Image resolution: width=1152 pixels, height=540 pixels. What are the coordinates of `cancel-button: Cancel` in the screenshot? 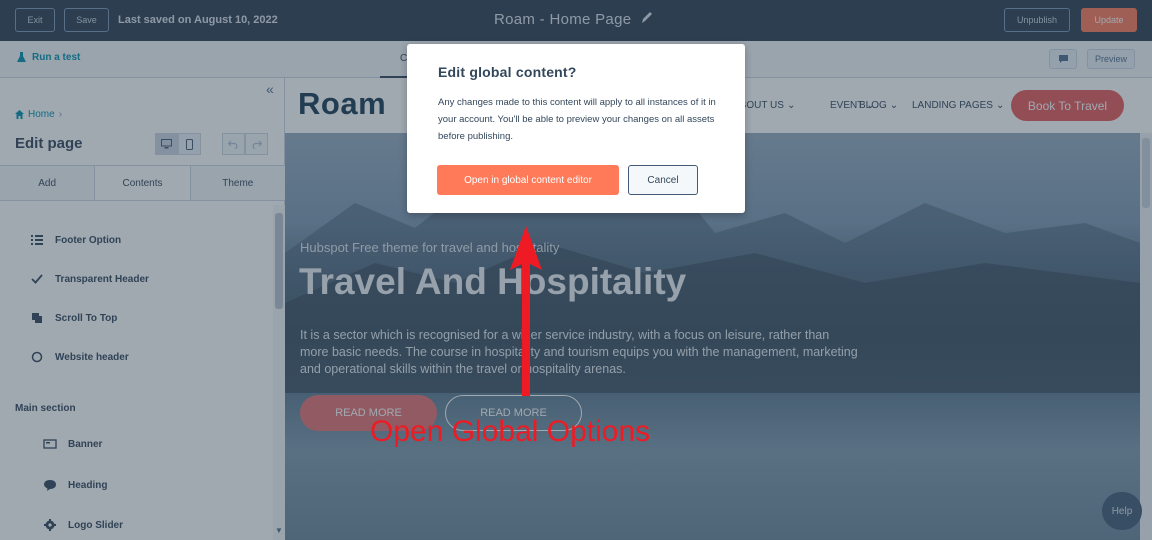 It's located at (663, 180).